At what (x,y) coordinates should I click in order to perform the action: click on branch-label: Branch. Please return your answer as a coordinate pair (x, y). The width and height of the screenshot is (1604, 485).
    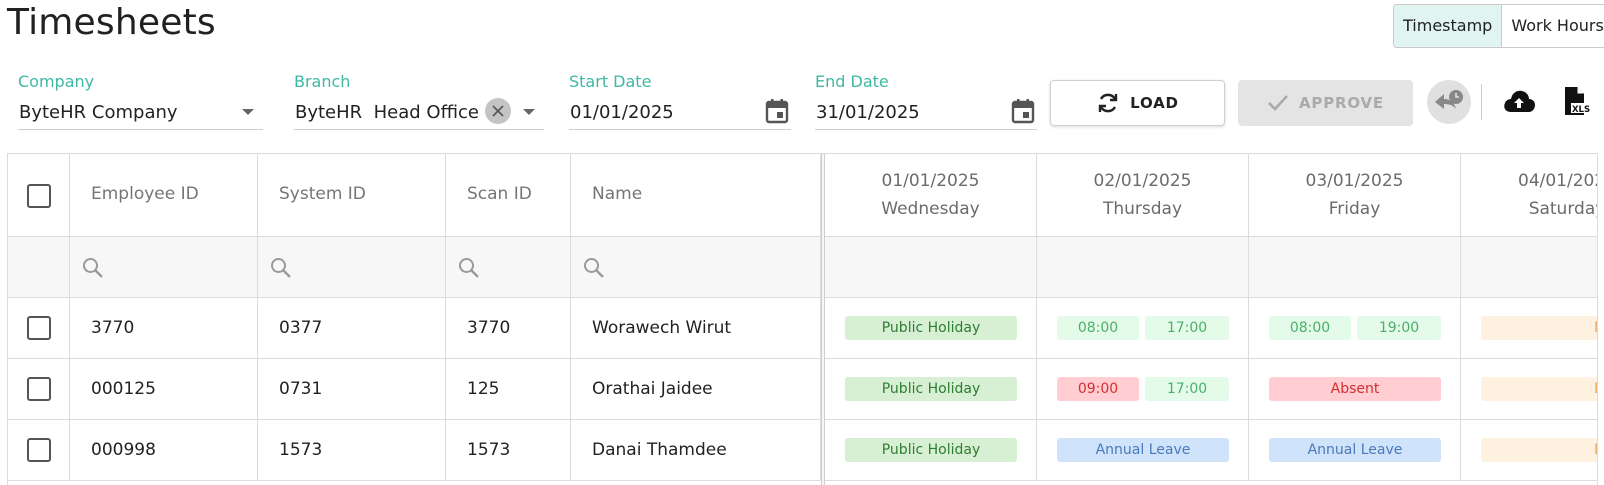
    Looking at the image, I should click on (322, 81).